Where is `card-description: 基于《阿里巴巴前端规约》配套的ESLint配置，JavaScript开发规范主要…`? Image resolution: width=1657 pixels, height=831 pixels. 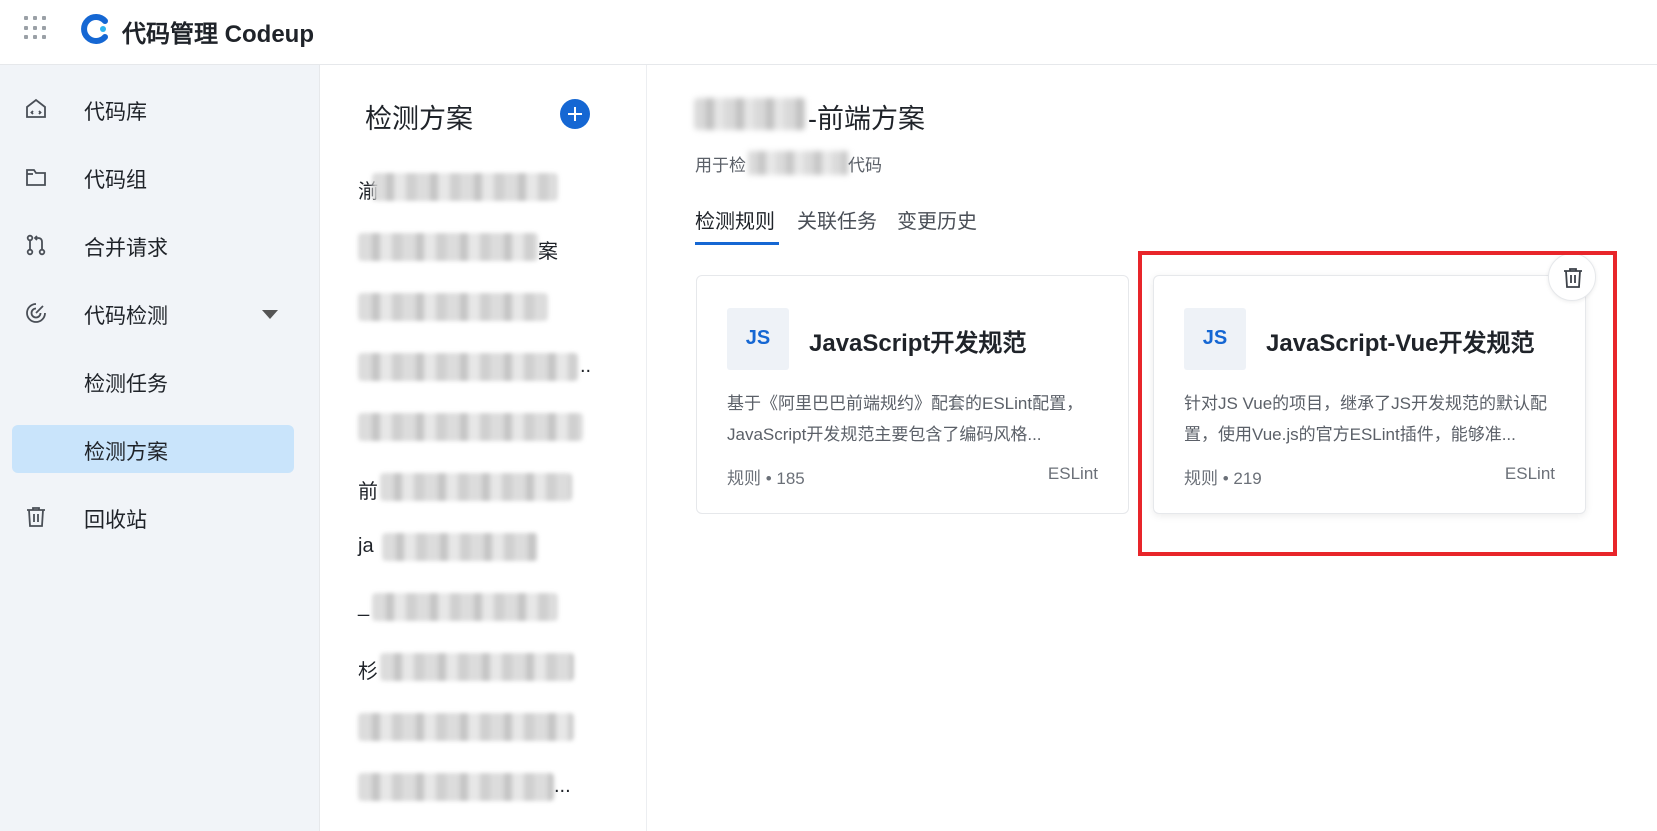
card-description: 基于《阿里巴巴前端规约》配套的ESLint配置，JavaScript开发规范主要… is located at coordinates (905, 419).